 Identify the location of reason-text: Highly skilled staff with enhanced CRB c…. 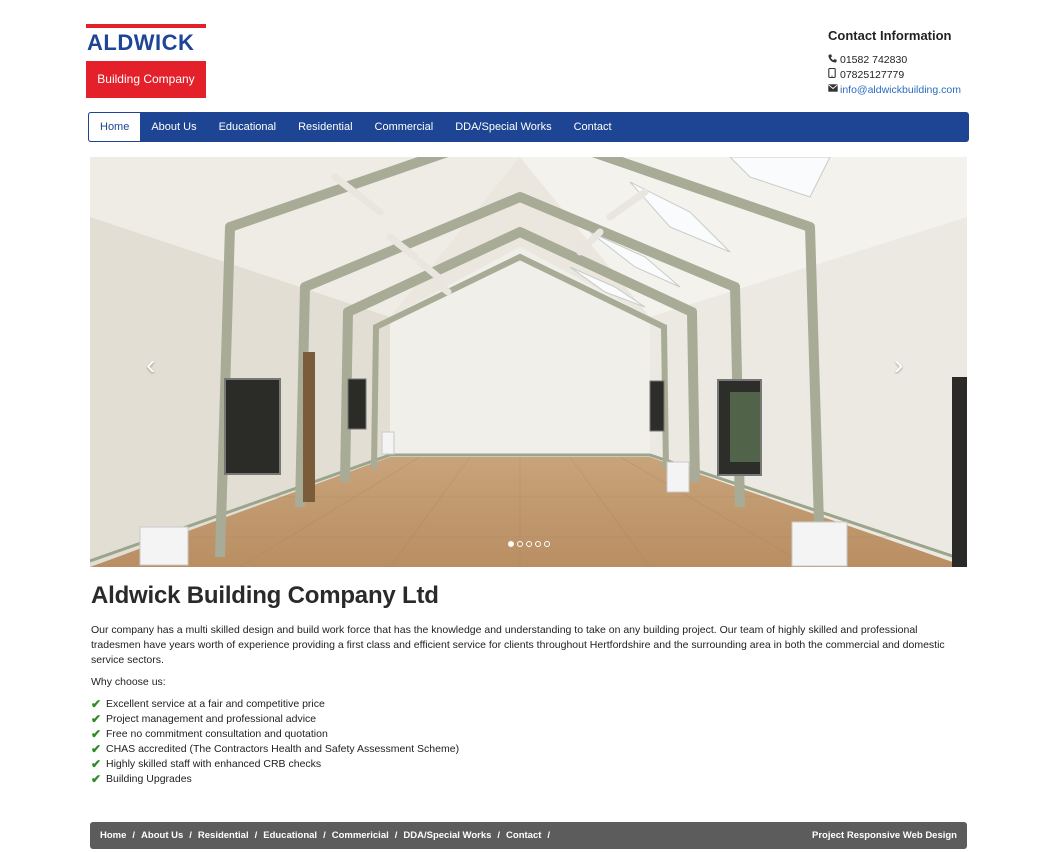
(214, 764).